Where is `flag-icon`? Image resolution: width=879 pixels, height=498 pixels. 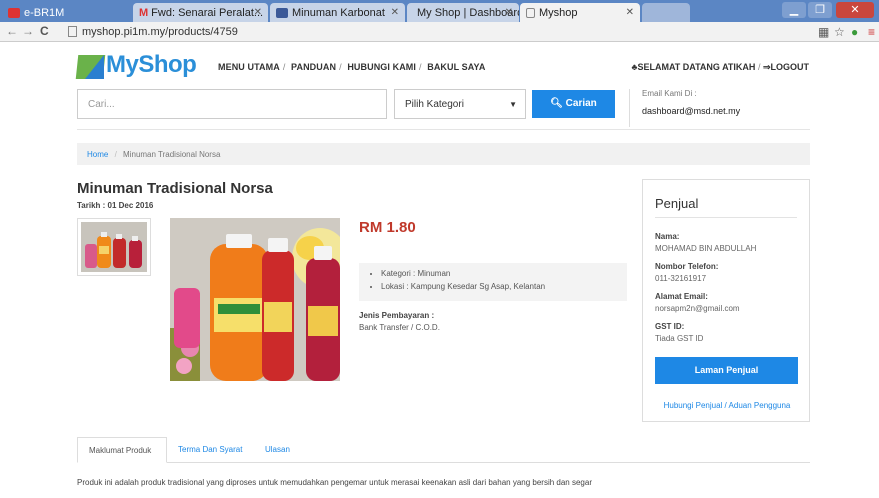 flag-icon is located at coordinates (14, 12).